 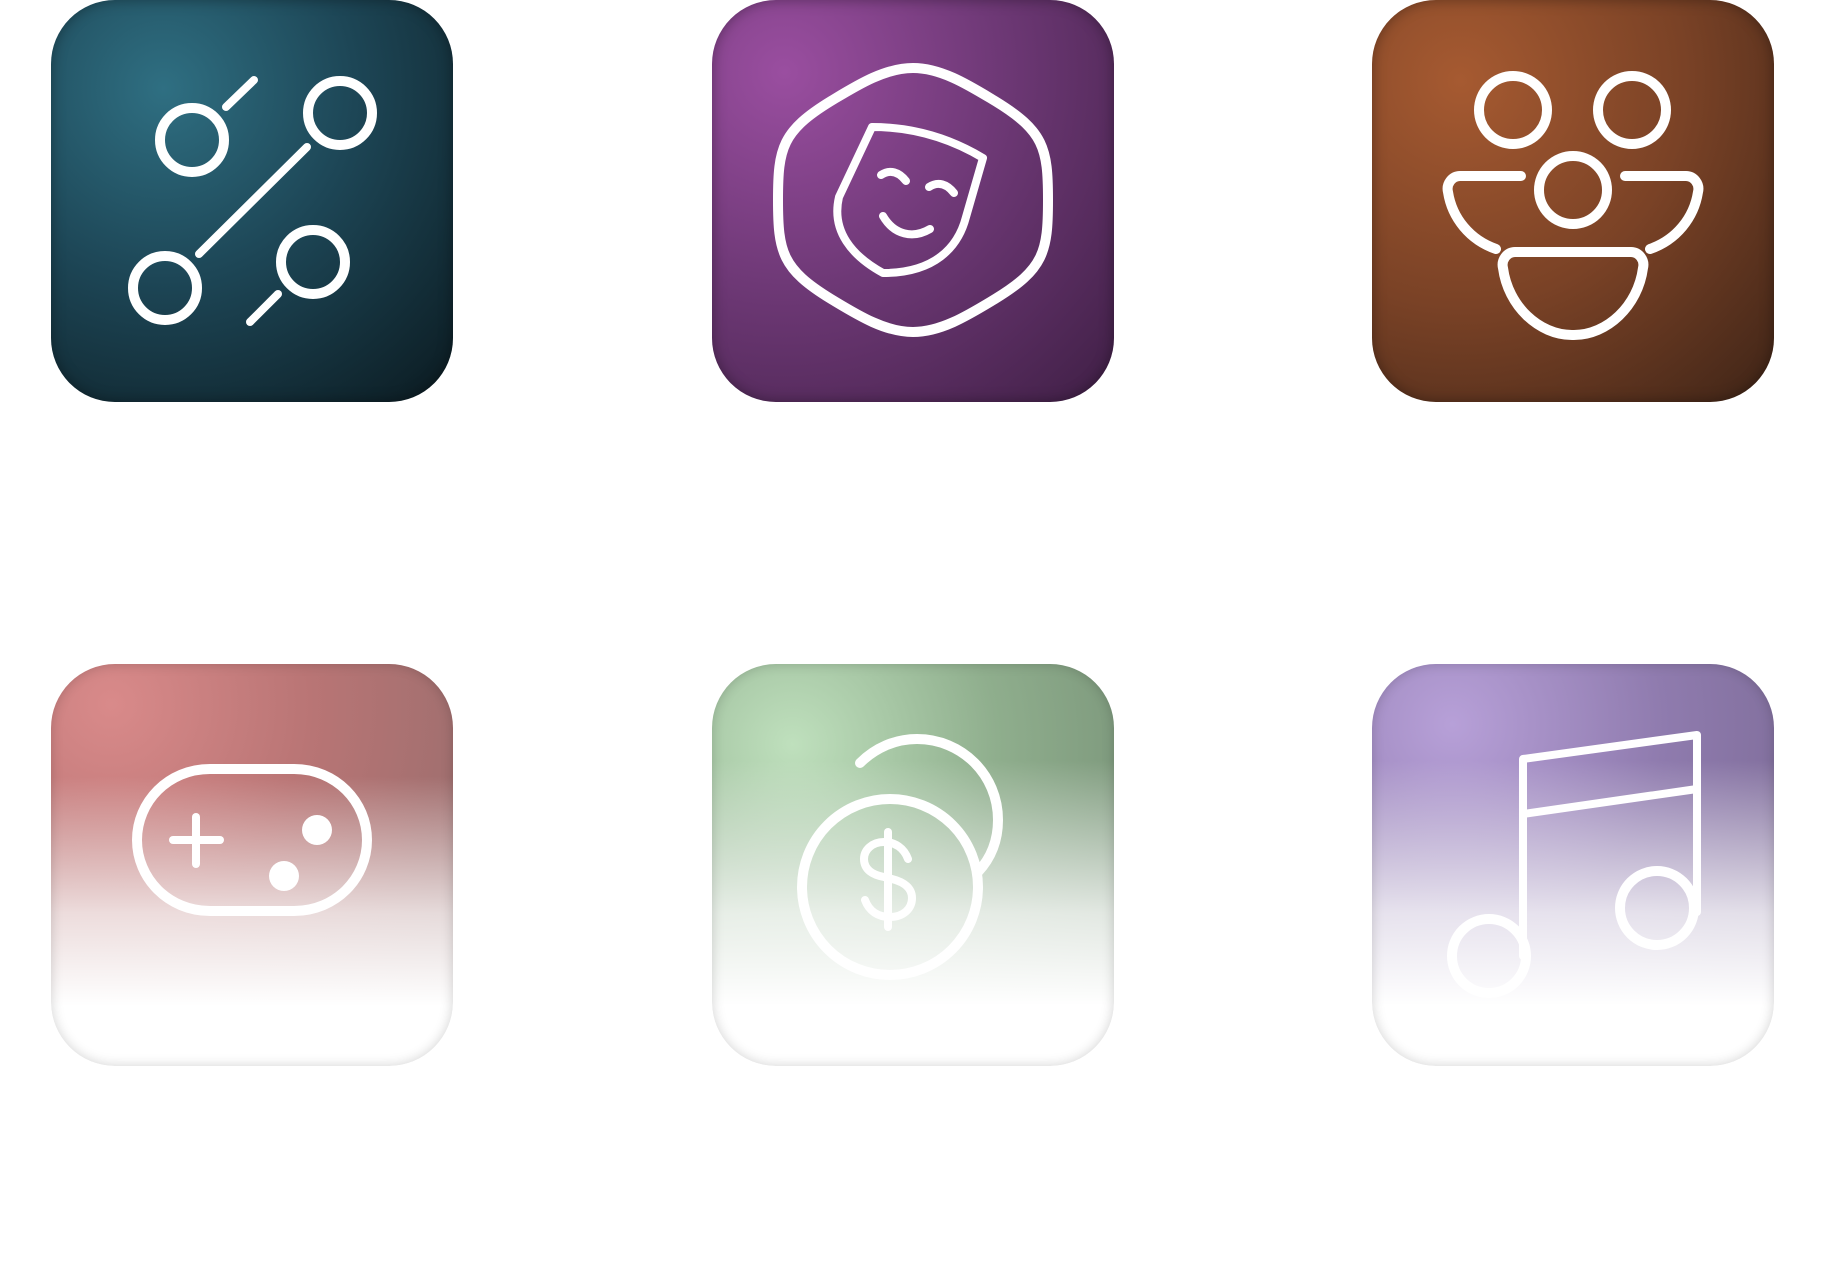 What do you see at coordinates (900, 857) in the screenshot?
I see `coins-dollar-icon` at bounding box center [900, 857].